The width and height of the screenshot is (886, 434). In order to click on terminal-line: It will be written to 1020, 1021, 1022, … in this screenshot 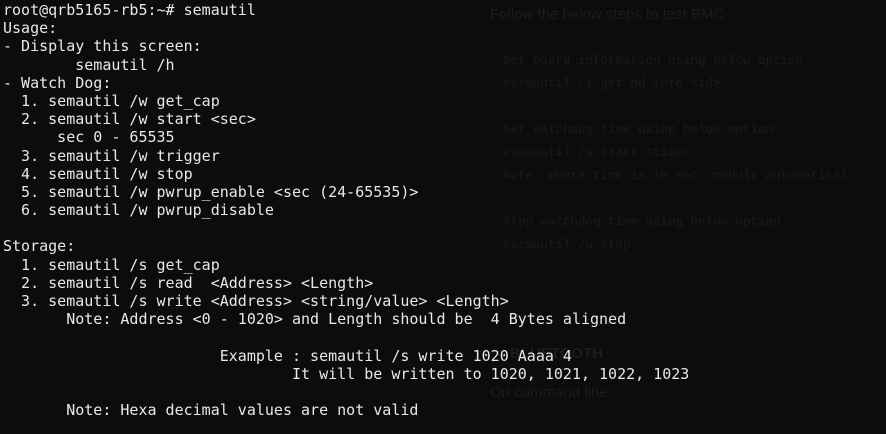, I will do `click(346, 373)`.